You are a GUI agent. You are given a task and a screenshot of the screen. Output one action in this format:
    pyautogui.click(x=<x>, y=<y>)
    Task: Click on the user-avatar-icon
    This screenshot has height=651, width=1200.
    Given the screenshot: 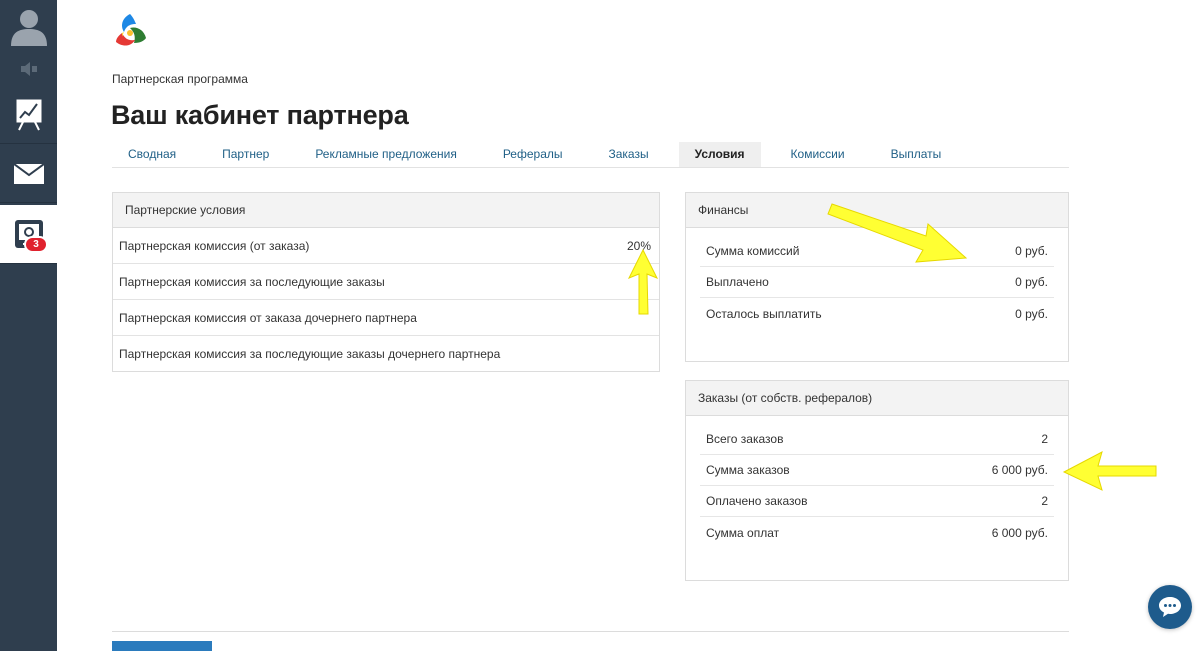 What is the action you would take?
    pyautogui.click(x=28, y=28)
    